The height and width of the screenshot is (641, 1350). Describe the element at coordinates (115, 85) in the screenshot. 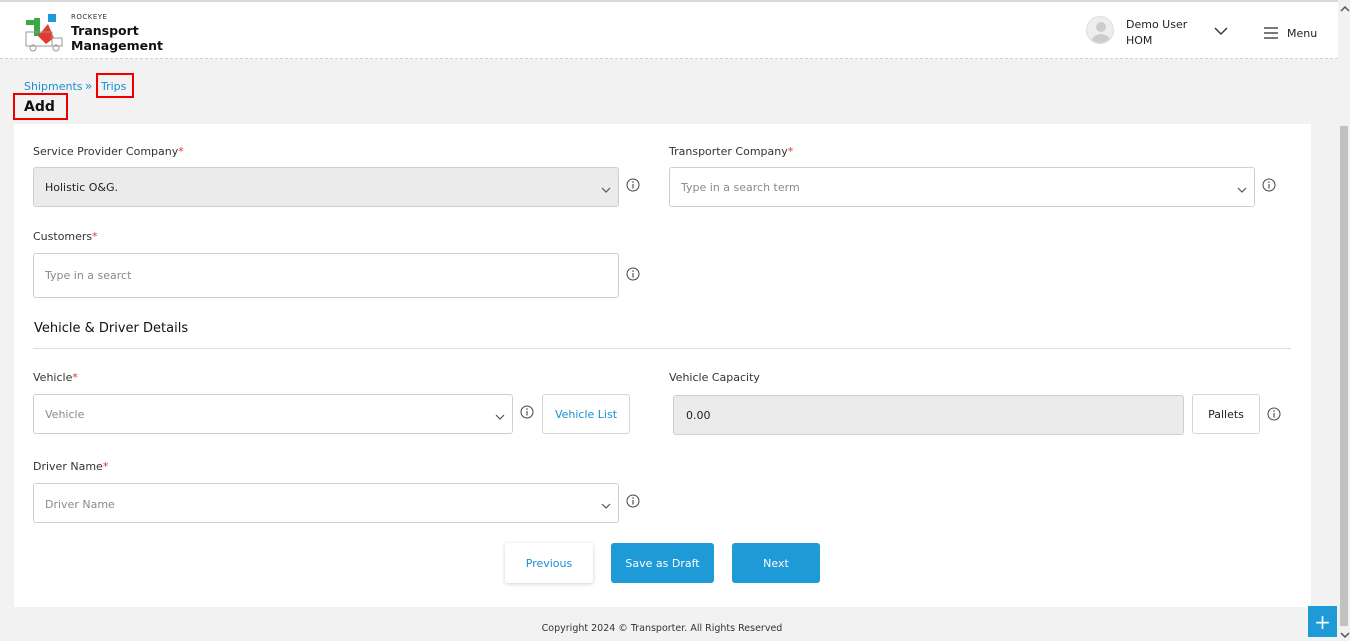

I see `trips-highlight-box` at that location.